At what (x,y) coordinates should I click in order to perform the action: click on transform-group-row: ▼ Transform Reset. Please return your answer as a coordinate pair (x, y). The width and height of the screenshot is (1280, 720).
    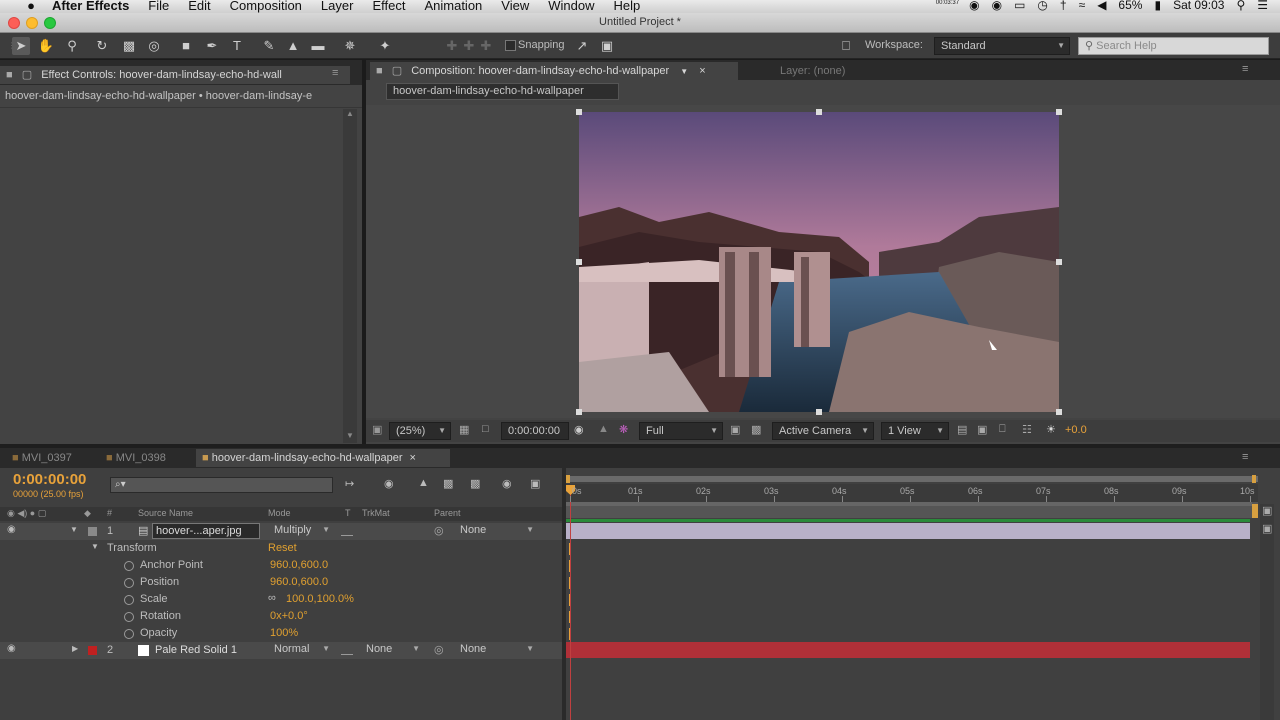
    Looking at the image, I should click on (283, 548).